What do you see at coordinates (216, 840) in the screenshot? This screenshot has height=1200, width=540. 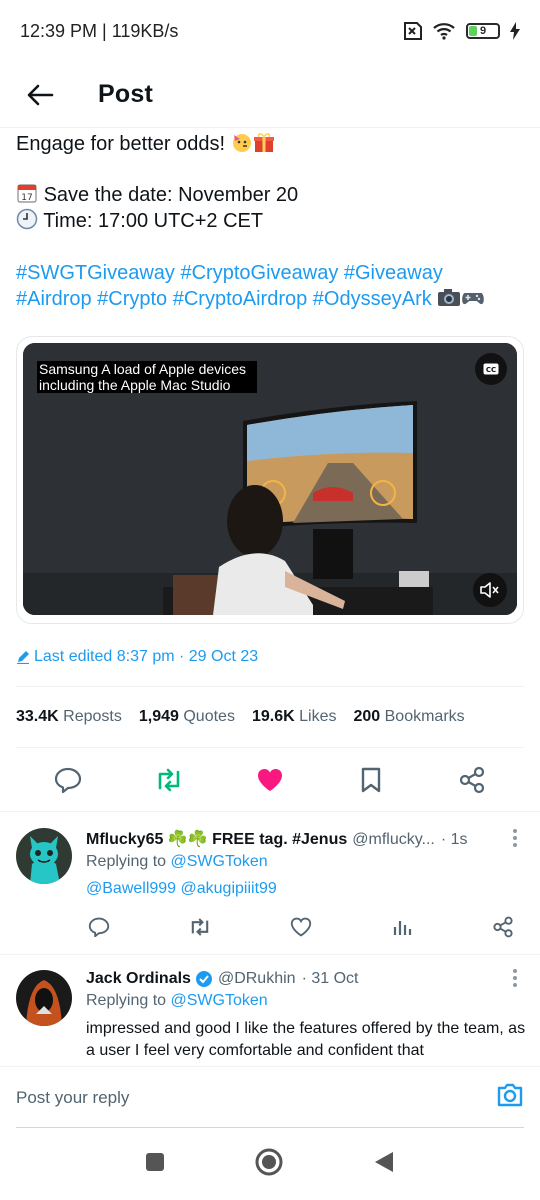 I see `author-name: Mflucky65 ☘️☘️ FREE tag. #Jenus` at bounding box center [216, 840].